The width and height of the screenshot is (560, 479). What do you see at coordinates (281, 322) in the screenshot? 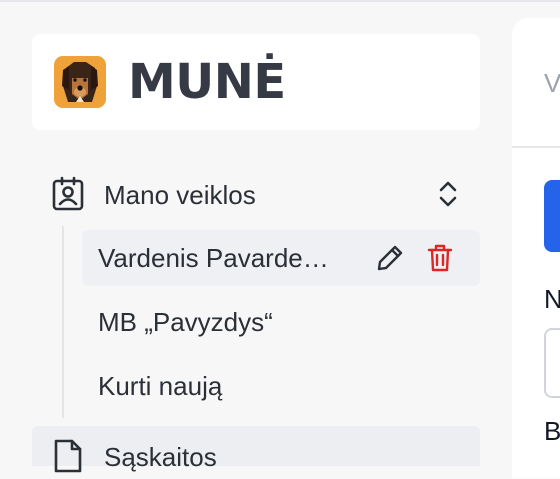
I see `sidebar-item-mb-pavyzdys: MB „Pavyzdys“` at bounding box center [281, 322].